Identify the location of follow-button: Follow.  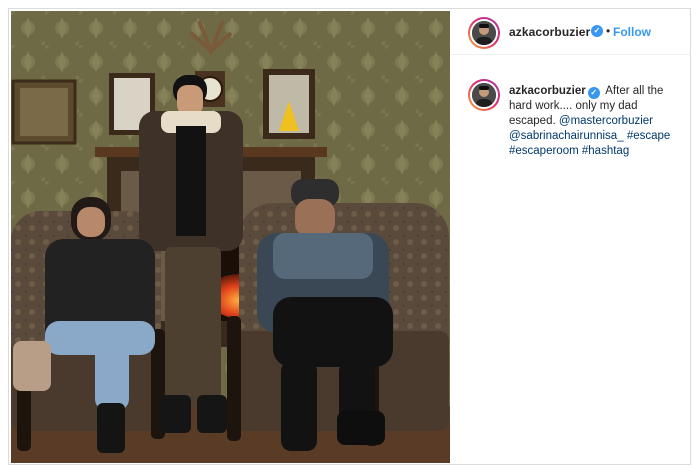
(632, 32).